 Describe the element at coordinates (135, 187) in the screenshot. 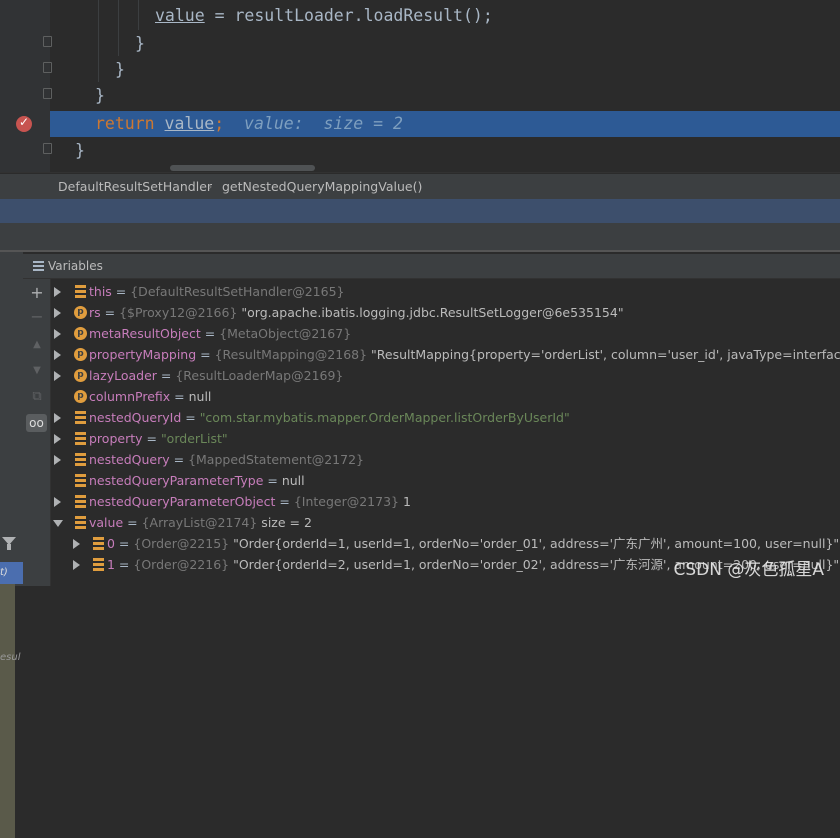

I see `breadcrumb-class: DefaultResultSetHandler` at that location.